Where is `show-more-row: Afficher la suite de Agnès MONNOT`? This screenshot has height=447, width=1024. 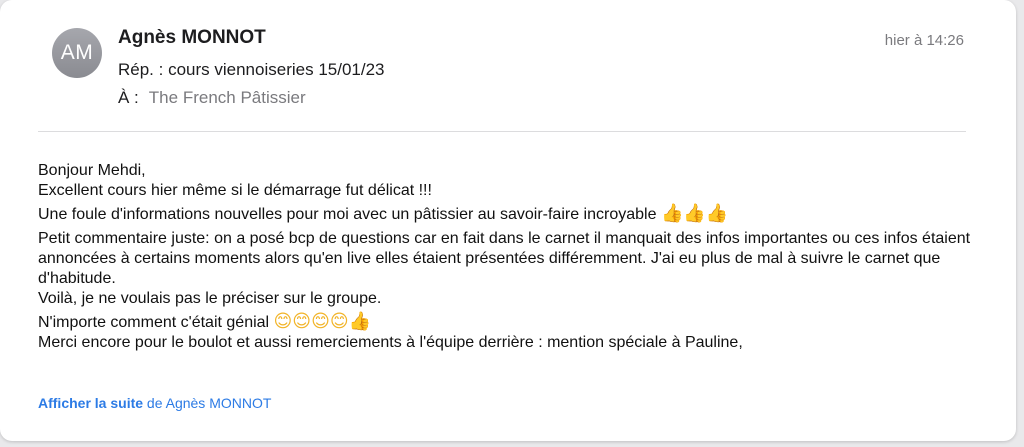 show-more-row: Afficher la suite de Agnès MONNOT is located at coordinates (154, 403).